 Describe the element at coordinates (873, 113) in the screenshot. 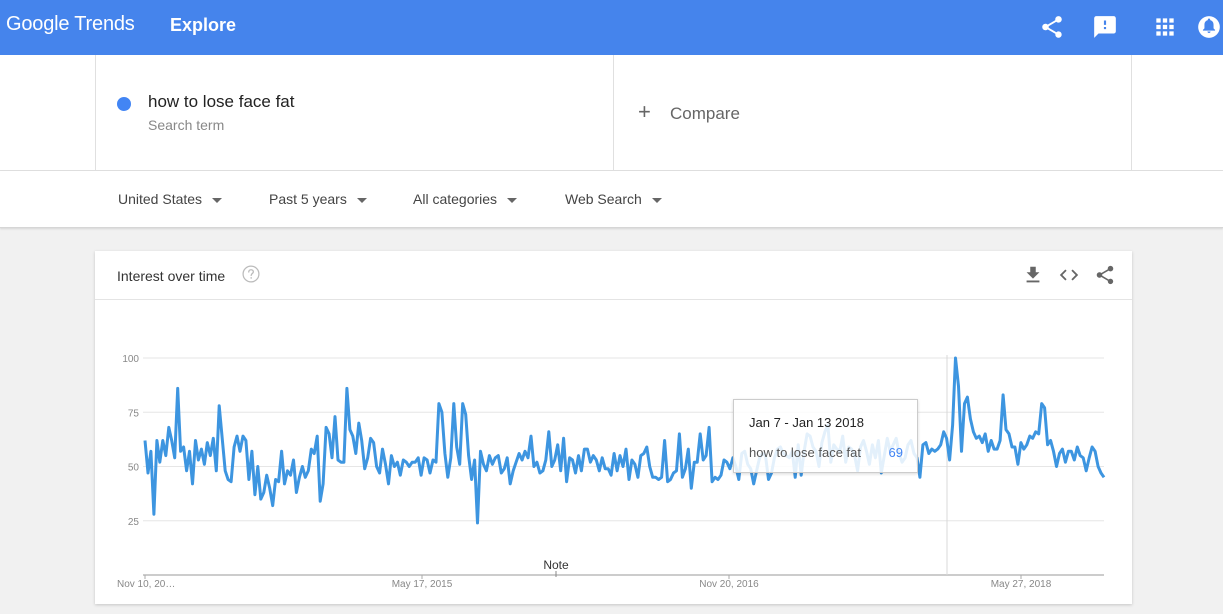

I see `compare-card: + Compare` at that location.